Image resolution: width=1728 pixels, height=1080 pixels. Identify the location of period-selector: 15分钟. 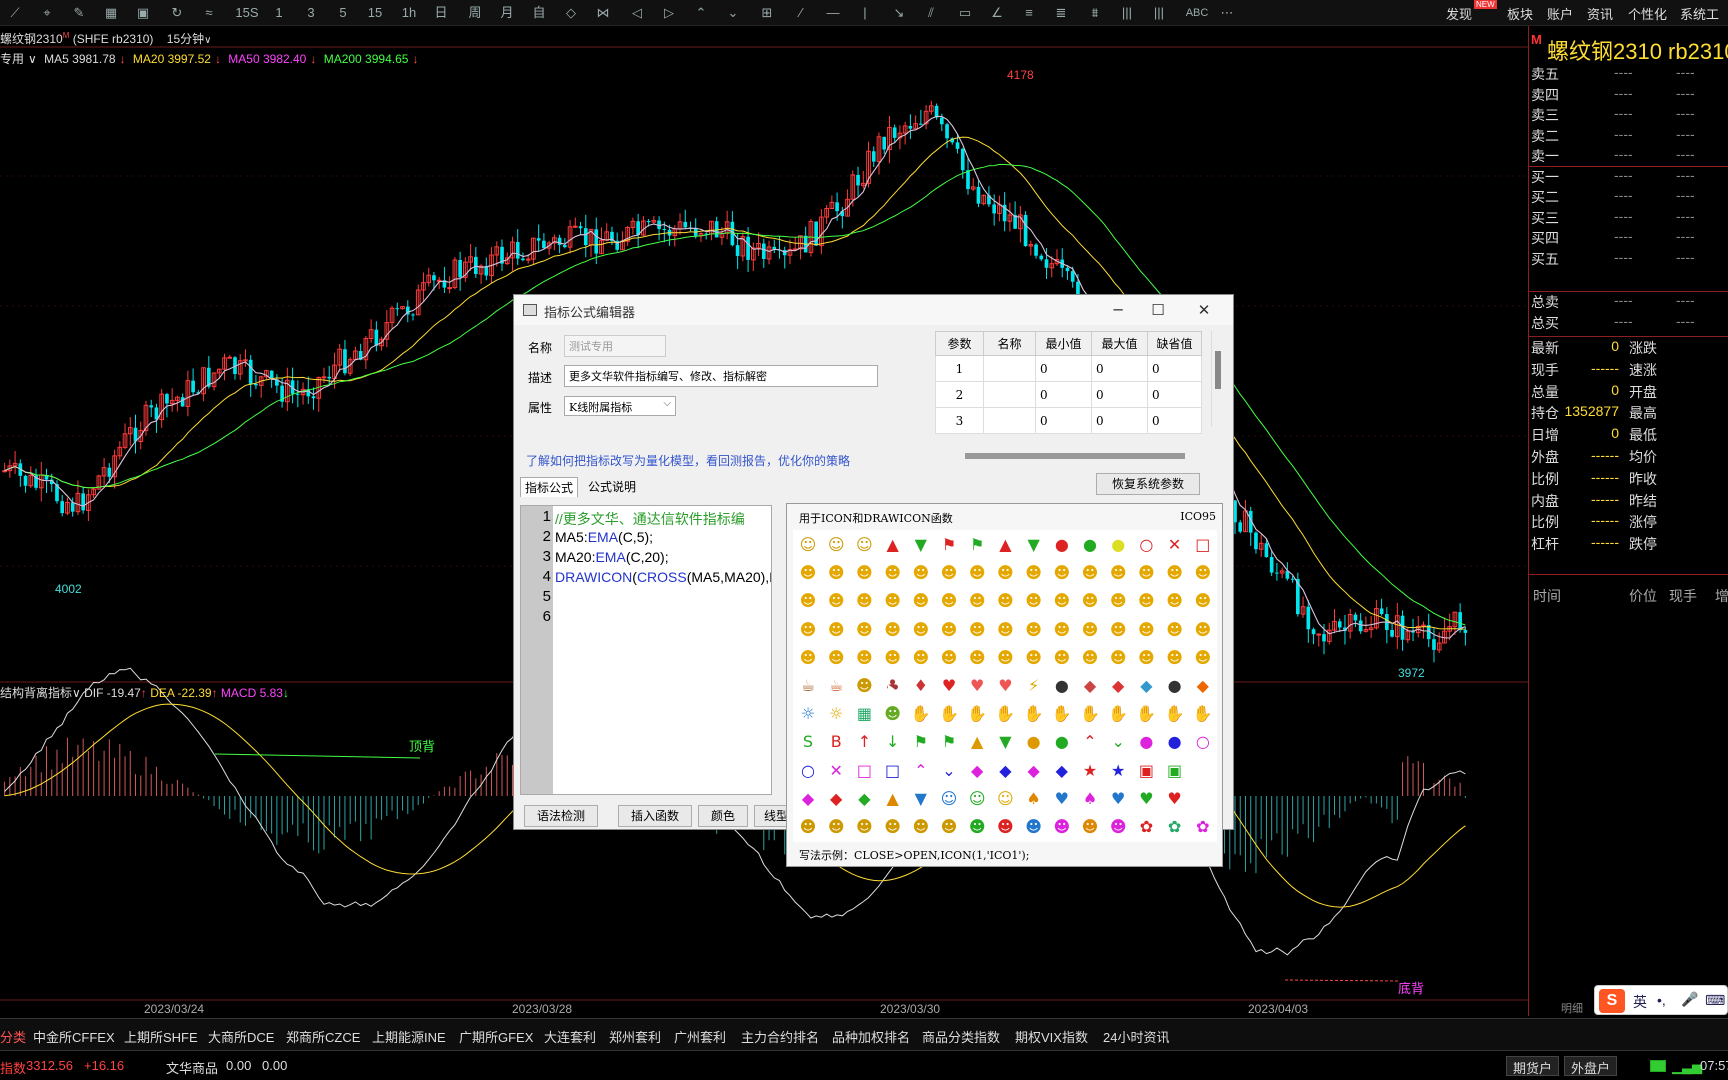
(185, 39).